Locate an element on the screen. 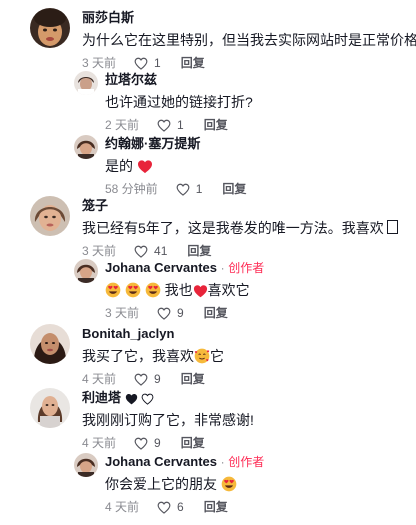  white-heart-emoji is located at coordinates (147, 399).